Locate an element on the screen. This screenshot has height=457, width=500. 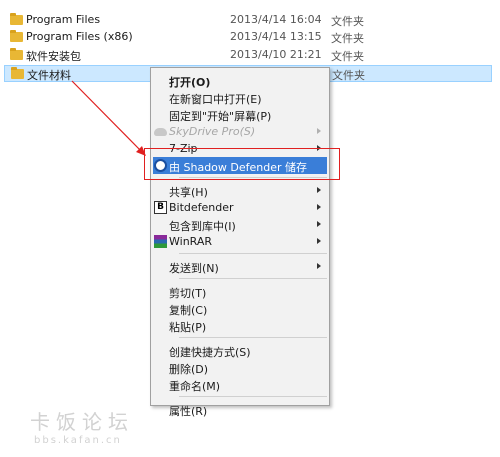
watermark-title: 卡饭论坛 is located at coordinates (82, 422).